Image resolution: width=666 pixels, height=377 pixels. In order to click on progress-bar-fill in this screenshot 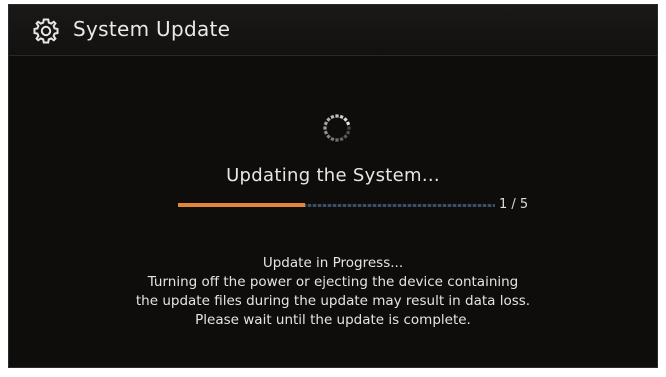, I will do `click(241, 205)`.